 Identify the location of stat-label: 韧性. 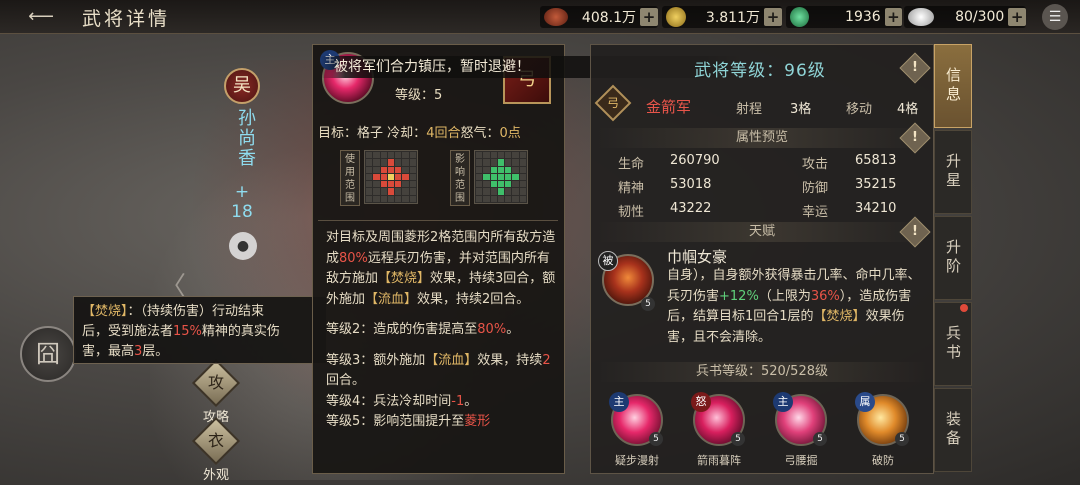
(631, 212).